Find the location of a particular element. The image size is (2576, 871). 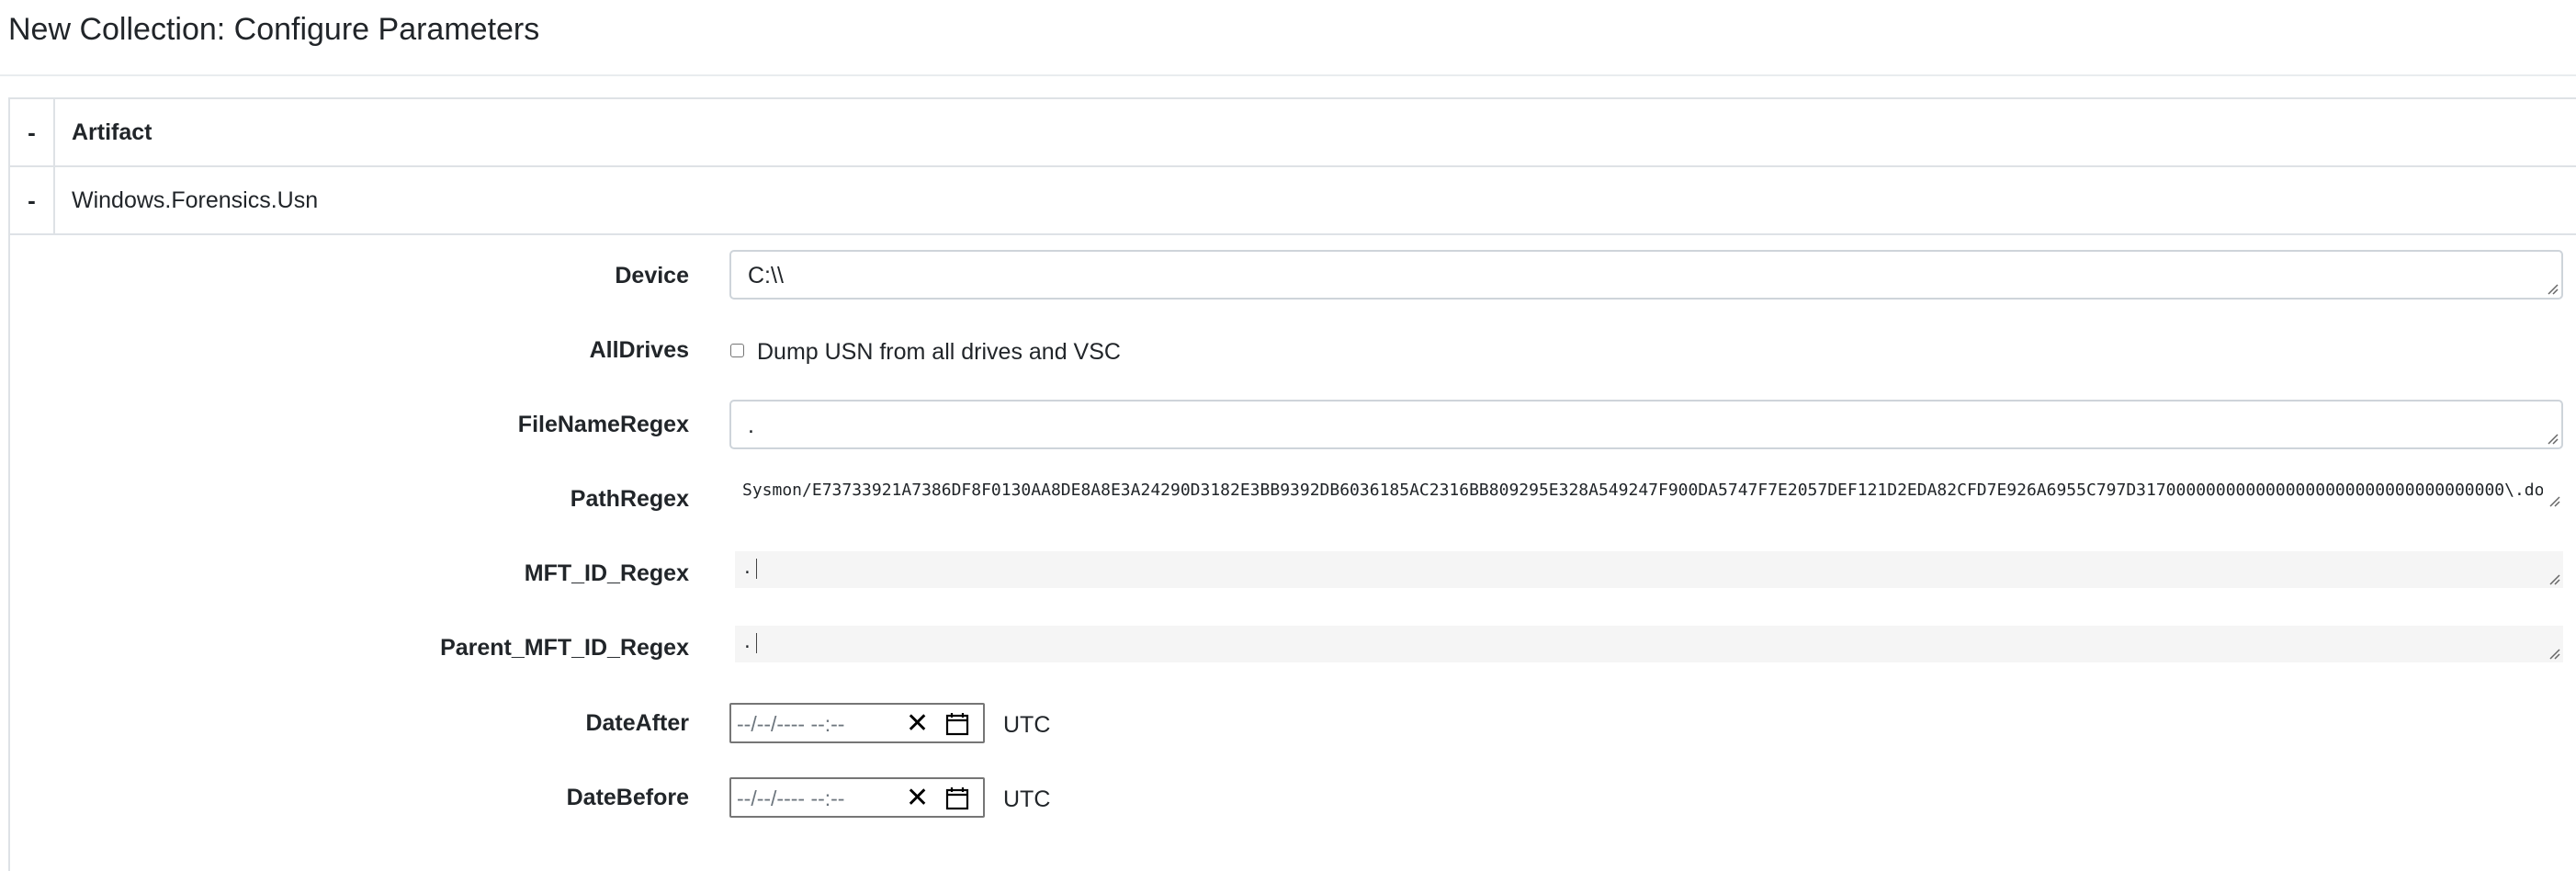

artifact-column-header: Artifact is located at coordinates (112, 132).